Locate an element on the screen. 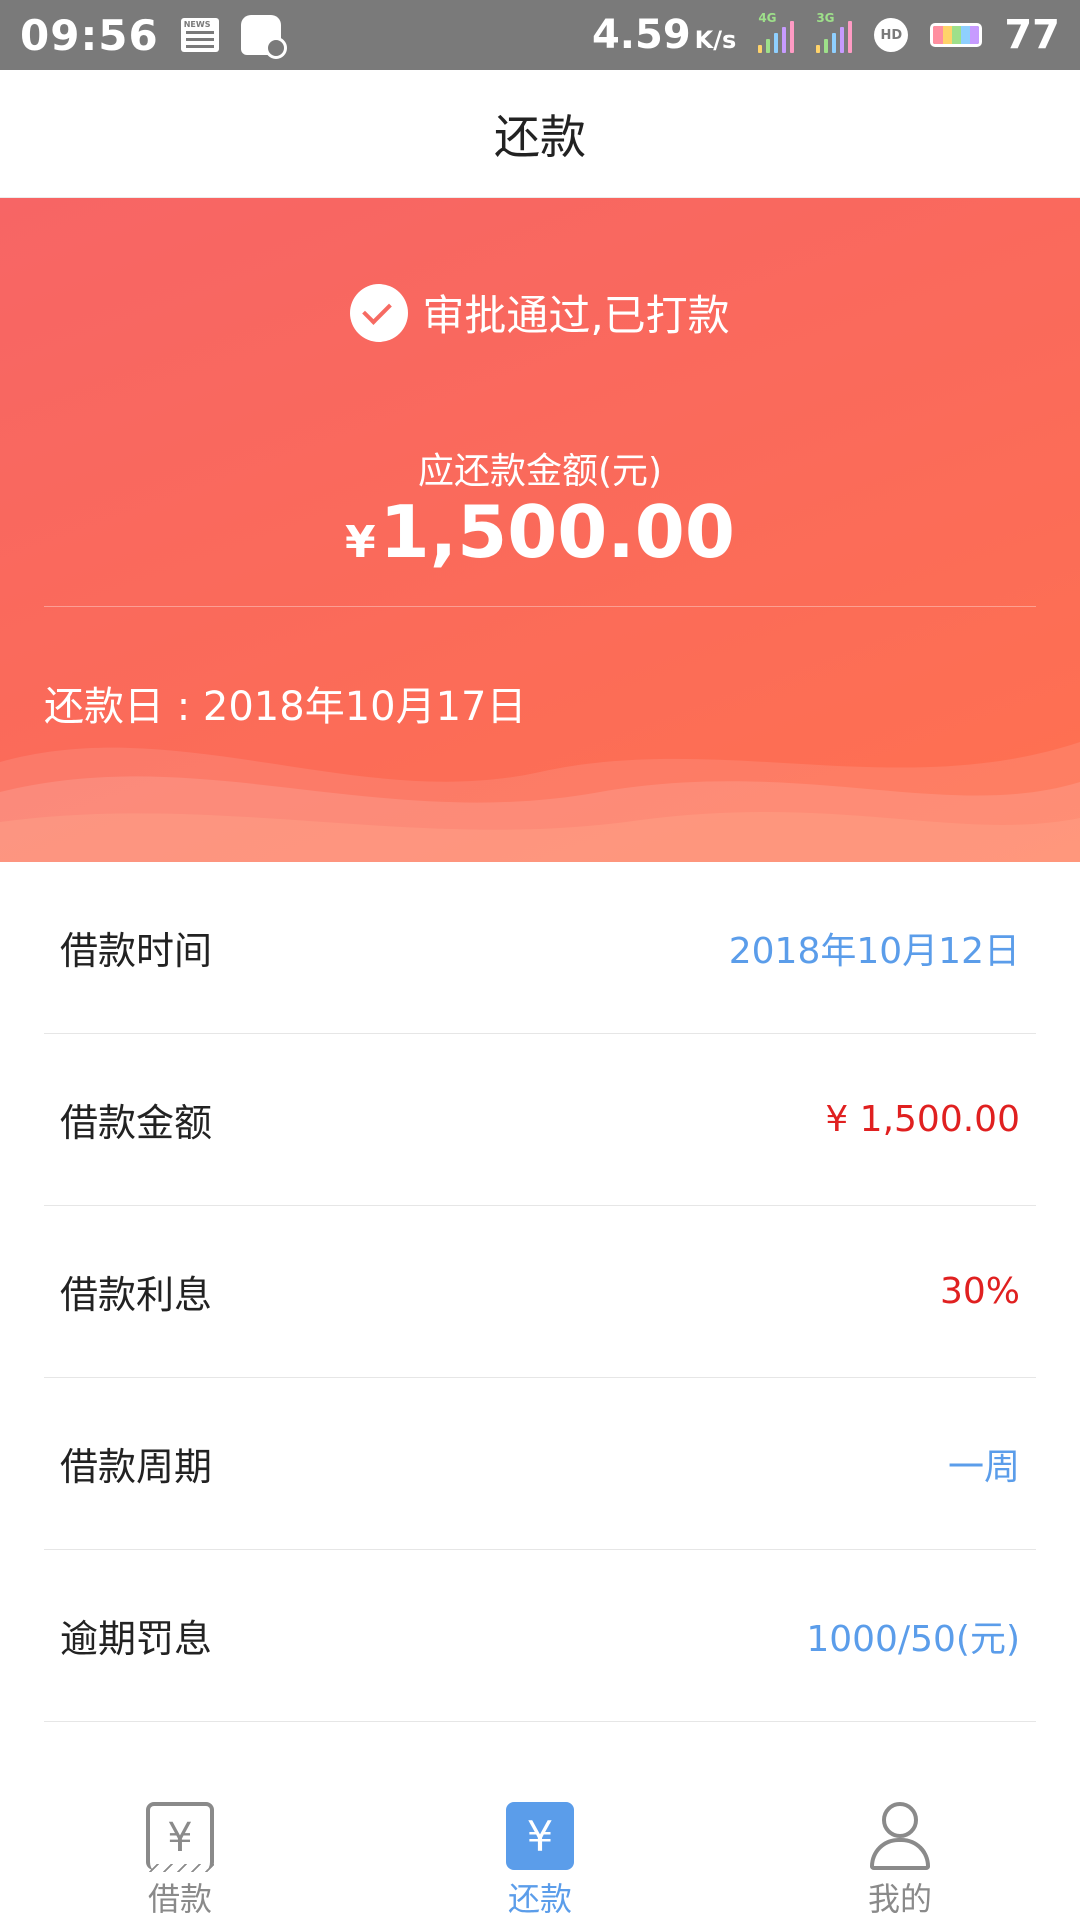  network-speed: 4.59 K/s is located at coordinates (664, 35).